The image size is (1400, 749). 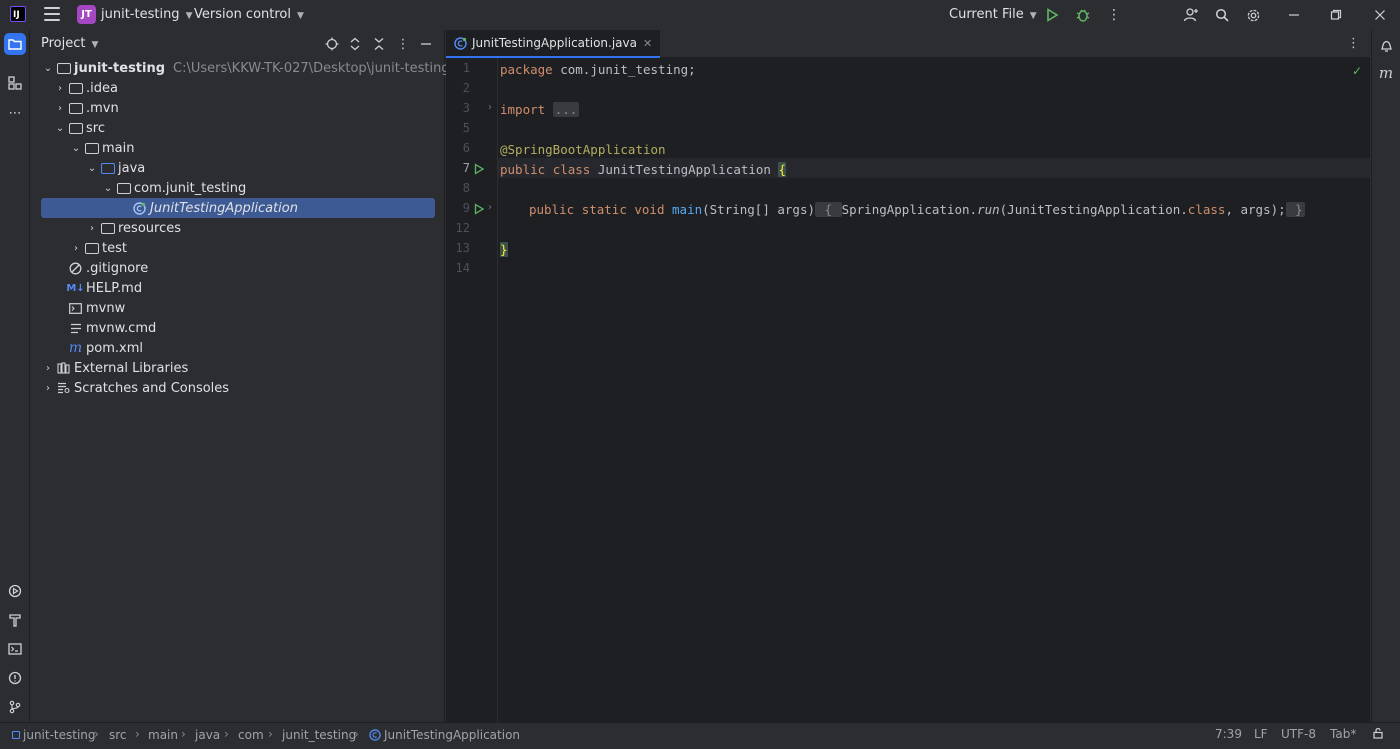 I want to click on minimize-icon, so click(x=1294, y=15).